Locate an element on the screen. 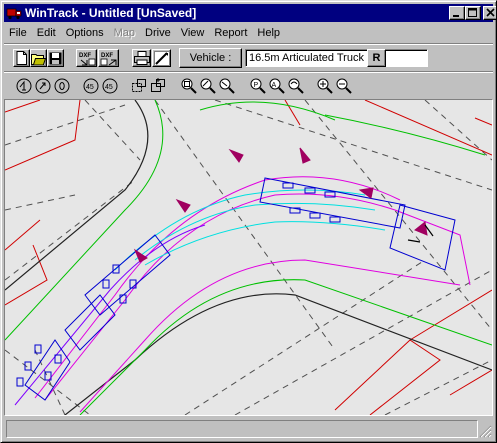 The width and height of the screenshot is (497, 443). dxf-export-button: DXF is located at coordinates (108, 58).